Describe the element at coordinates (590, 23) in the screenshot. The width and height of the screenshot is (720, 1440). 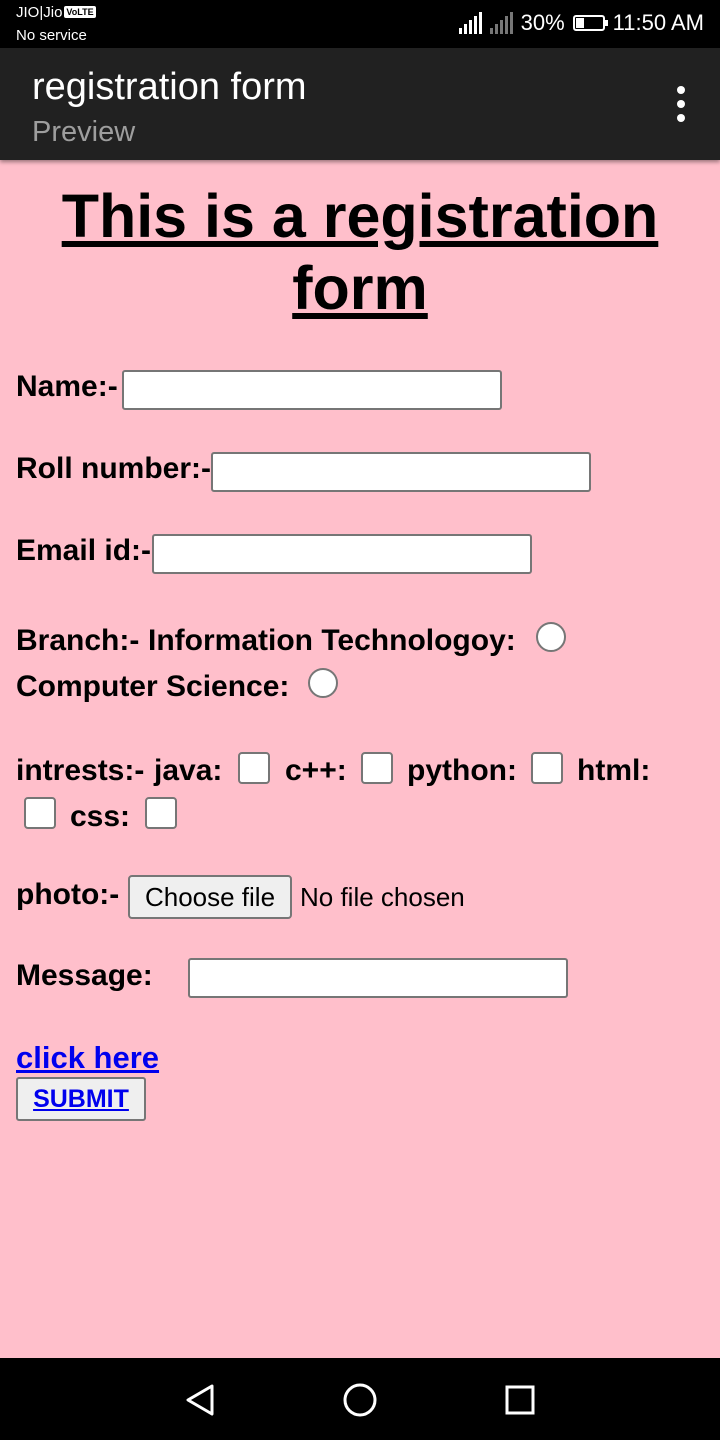
I see `battery-icon` at that location.